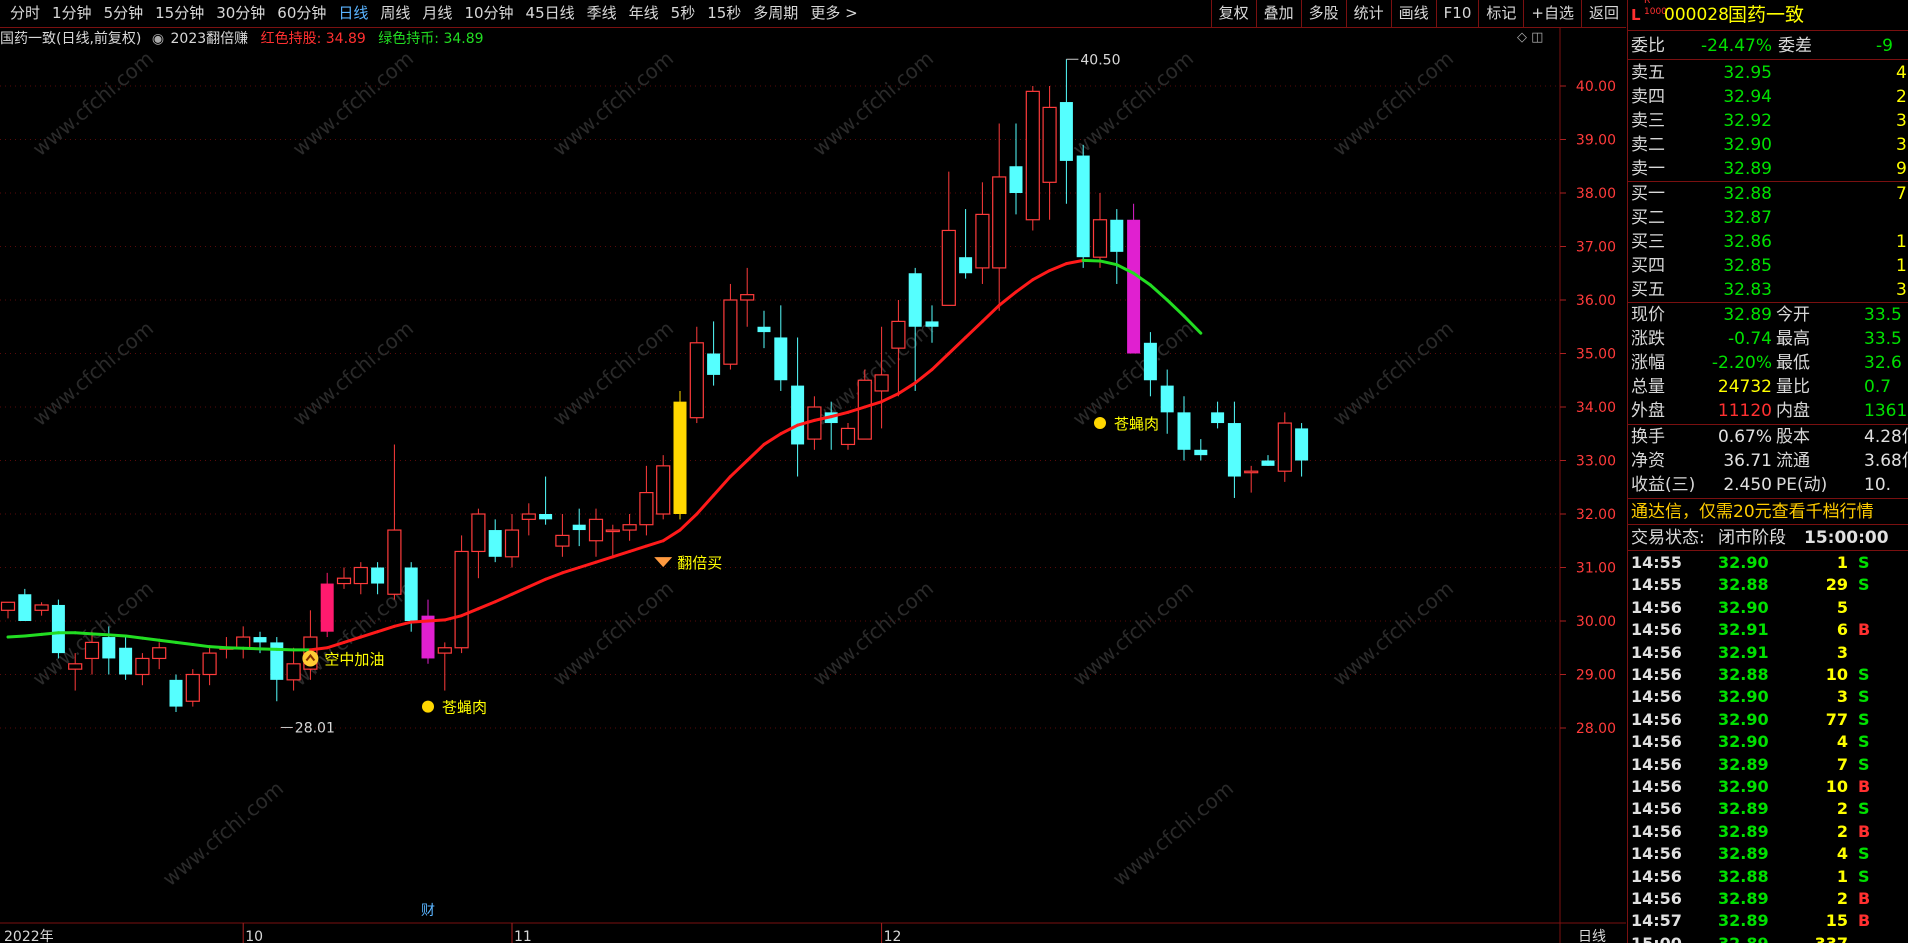 The image size is (1908, 943). What do you see at coordinates (833, 13) in the screenshot?
I see `timeframe-tab-16: 更多 >` at bounding box center [833, 13].